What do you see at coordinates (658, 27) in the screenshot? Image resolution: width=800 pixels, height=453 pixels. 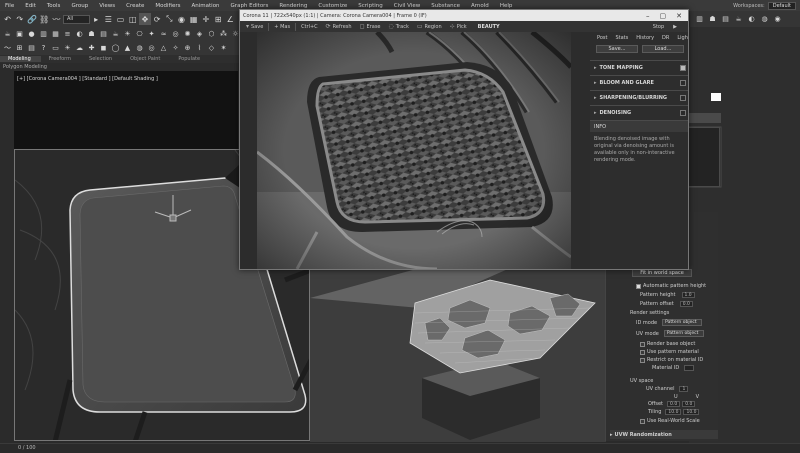 I see `stop-button: Stop` at bounding box center [658, 27].